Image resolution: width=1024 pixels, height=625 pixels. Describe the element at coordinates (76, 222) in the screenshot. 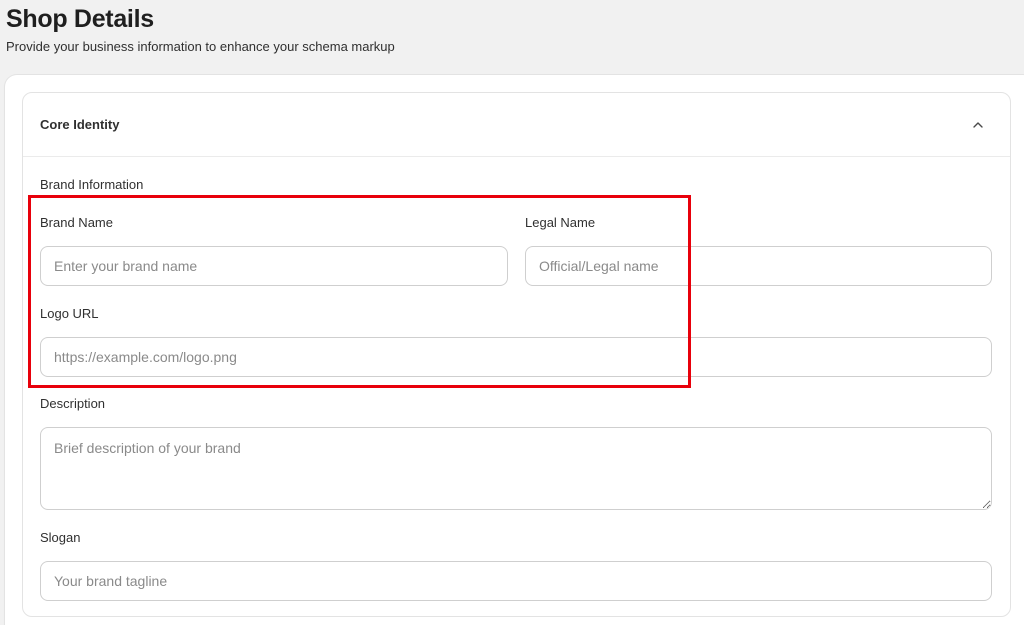

I see `brand-name-label: Brand Name` at that location.